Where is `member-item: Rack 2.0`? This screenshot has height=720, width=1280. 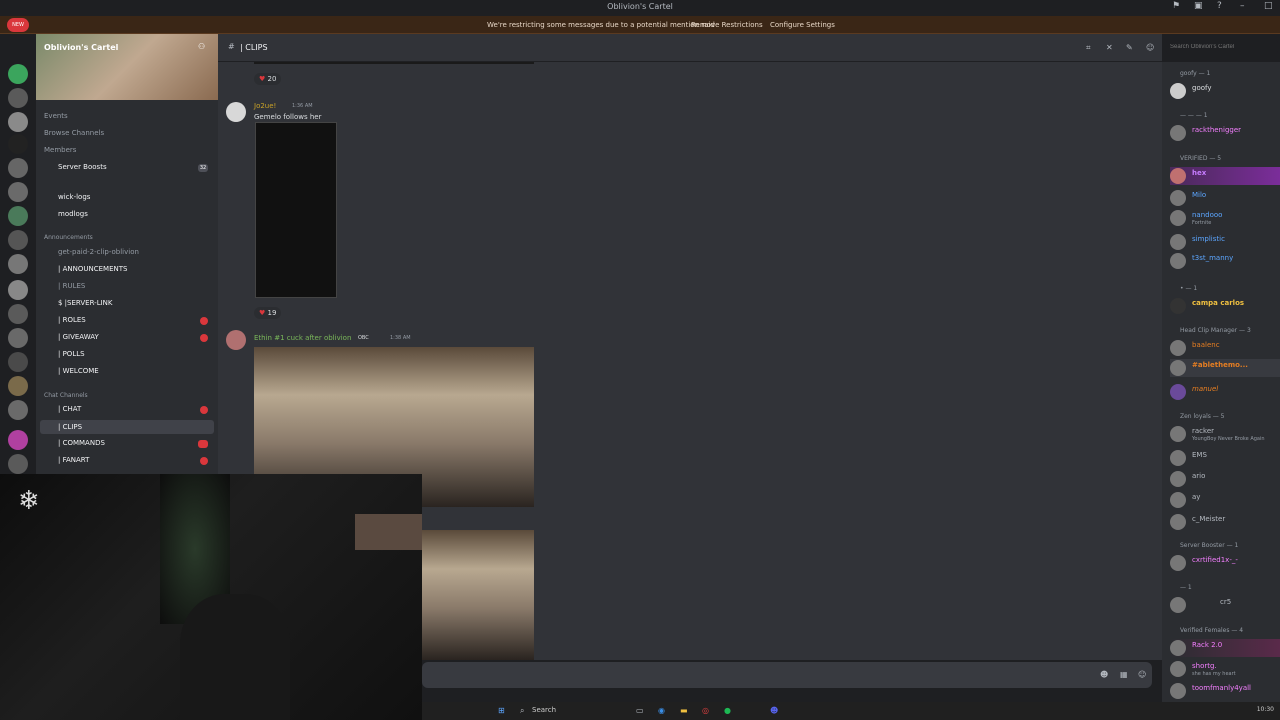
member-item: Rack 2.0 is located at coordinates (1225, 648).